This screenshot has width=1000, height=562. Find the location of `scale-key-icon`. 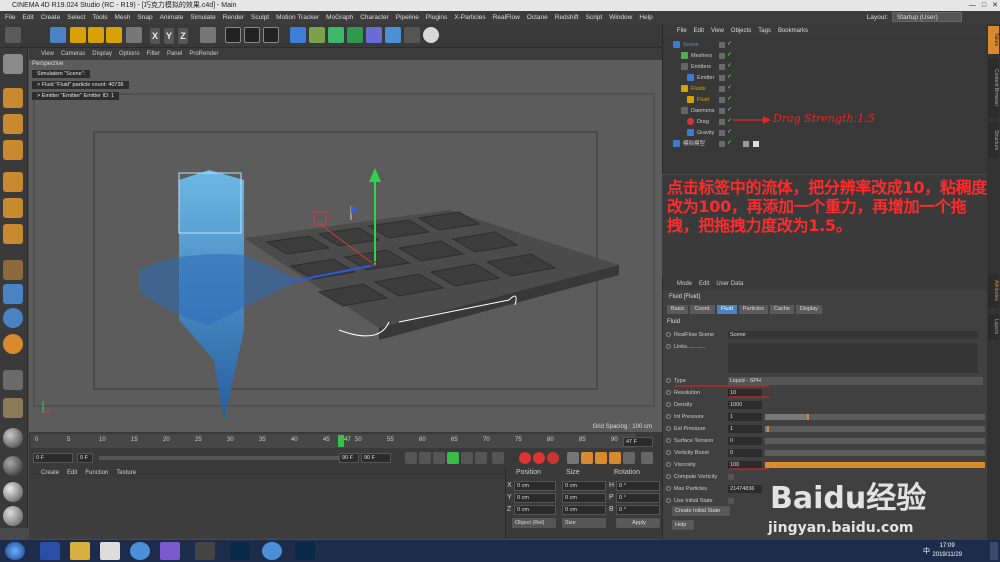

scale-key-icon is located at coordinates (587, 458).